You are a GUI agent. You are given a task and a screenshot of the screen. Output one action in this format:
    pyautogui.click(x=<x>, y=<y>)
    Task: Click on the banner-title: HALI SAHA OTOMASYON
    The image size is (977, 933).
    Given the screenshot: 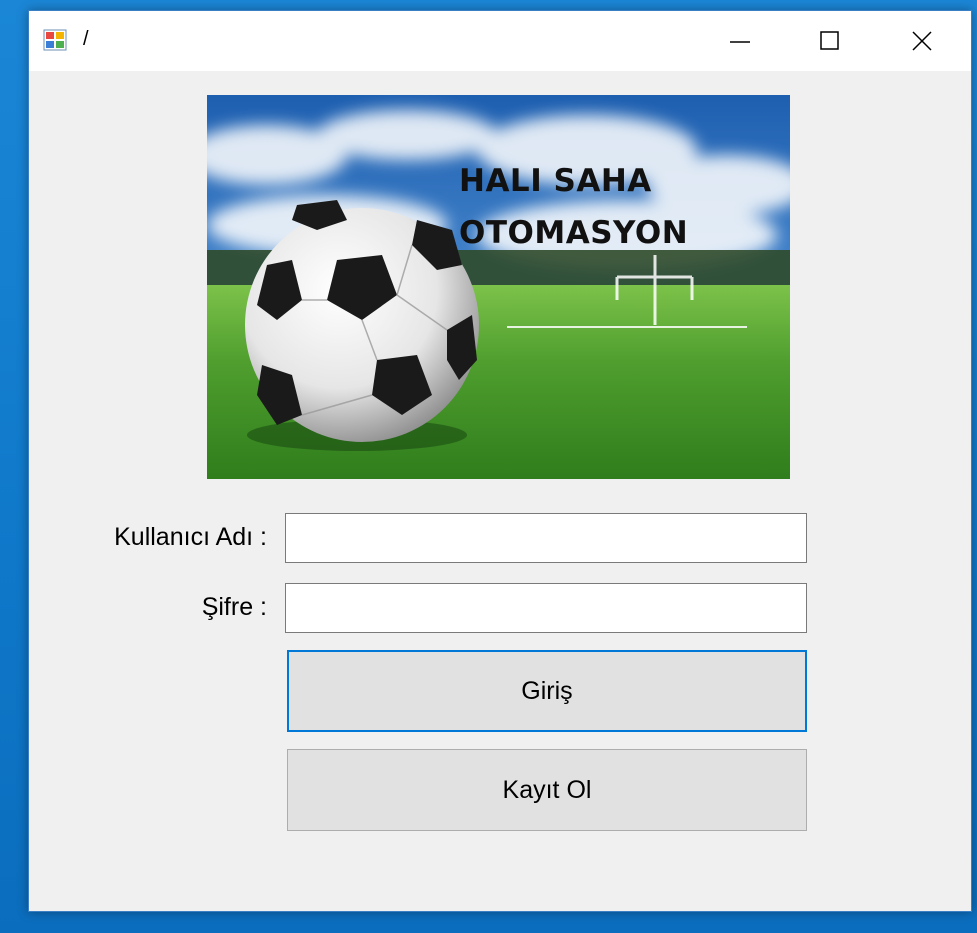 What is the action you would take?
    pyautogui.click(x=573, y=207)
    